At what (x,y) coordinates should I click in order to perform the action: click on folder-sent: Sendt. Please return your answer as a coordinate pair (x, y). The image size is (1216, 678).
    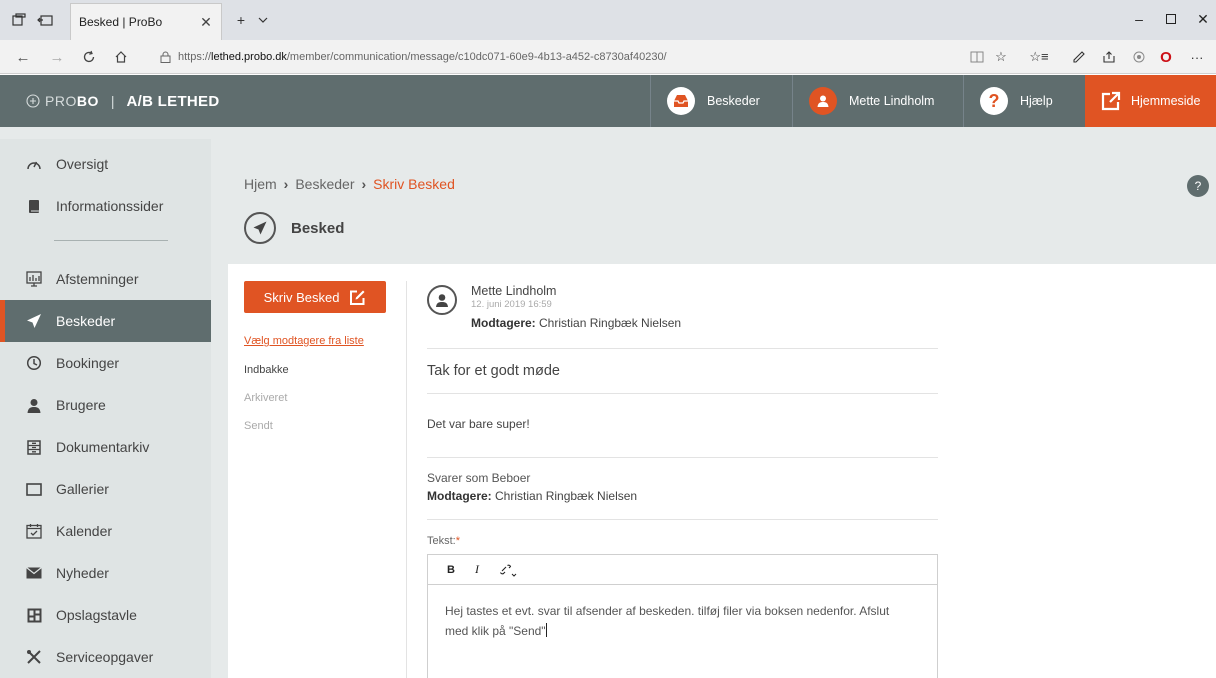
    Looking at the image, I should click on (258, 426).